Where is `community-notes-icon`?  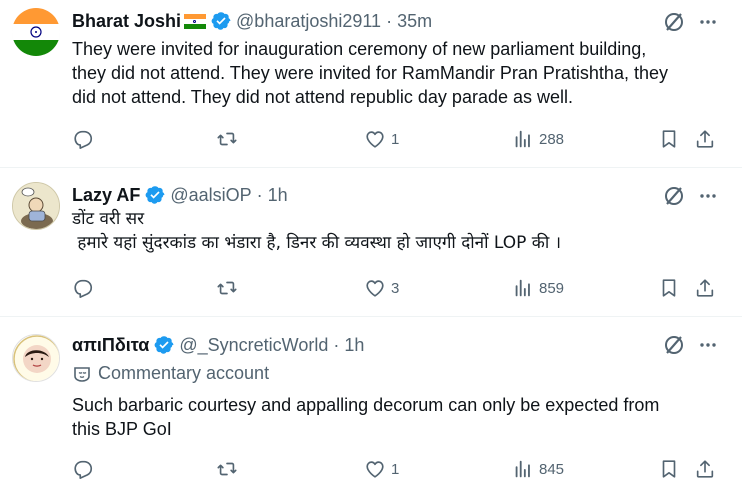 community-notes-icon is located at coordinates (82, 374).